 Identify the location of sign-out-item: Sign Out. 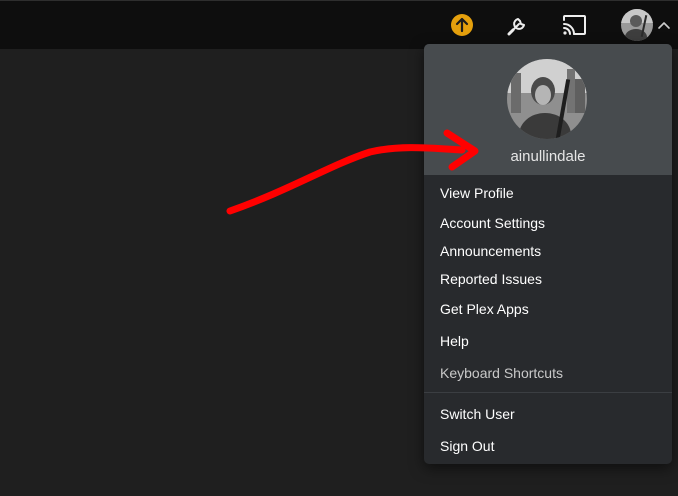
(467, 446).